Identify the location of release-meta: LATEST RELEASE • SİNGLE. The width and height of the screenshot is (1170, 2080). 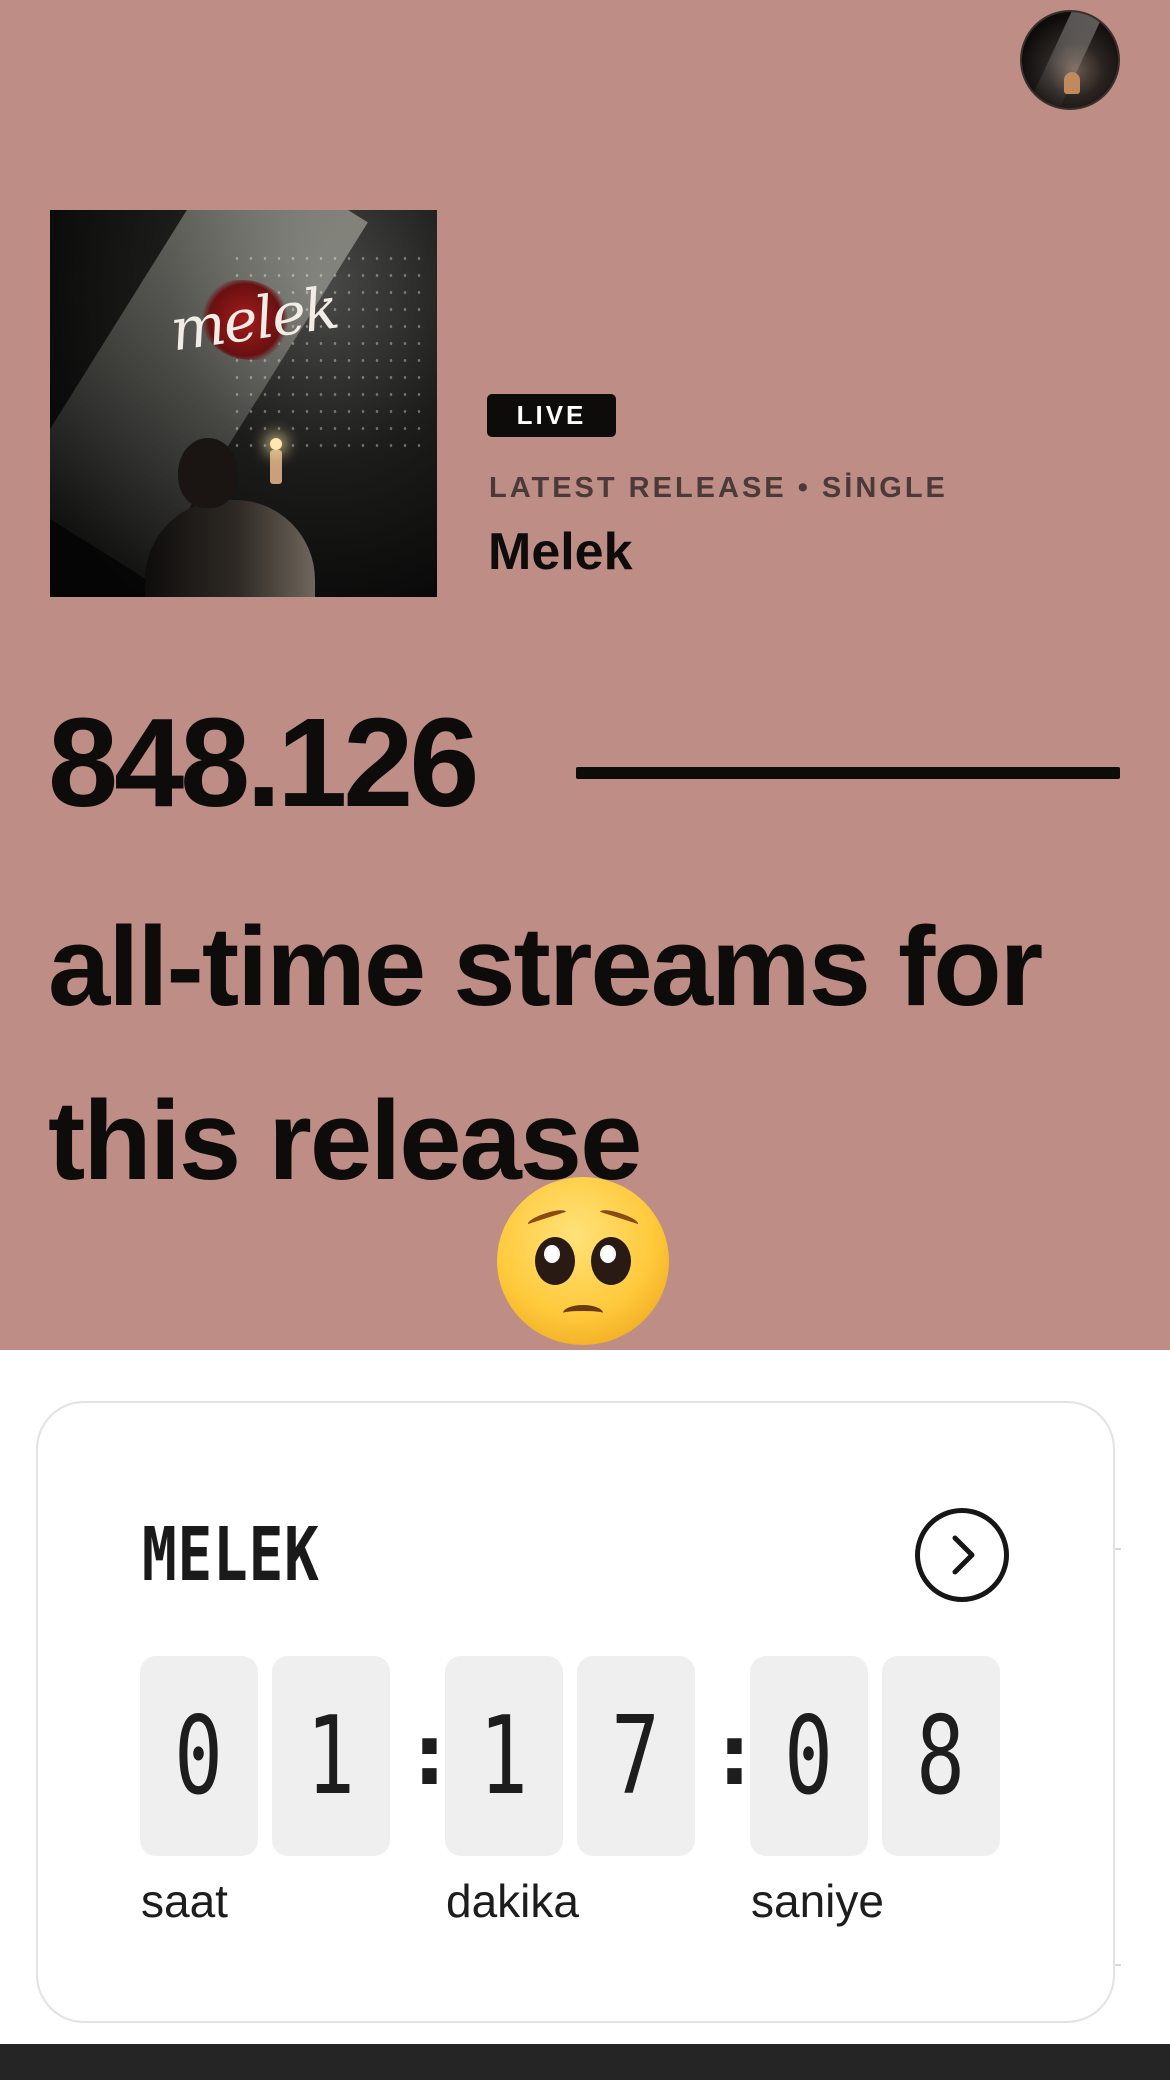
(718, 488).